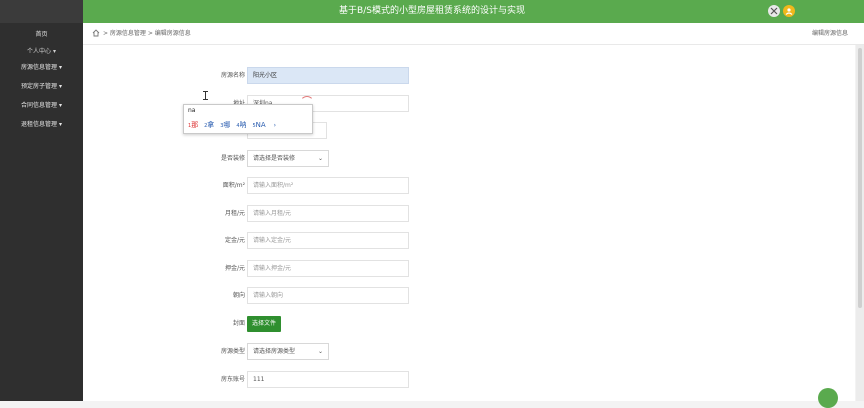  I want to click on row-bond: 押金/元 请输入押金/元, so click(283, 269).